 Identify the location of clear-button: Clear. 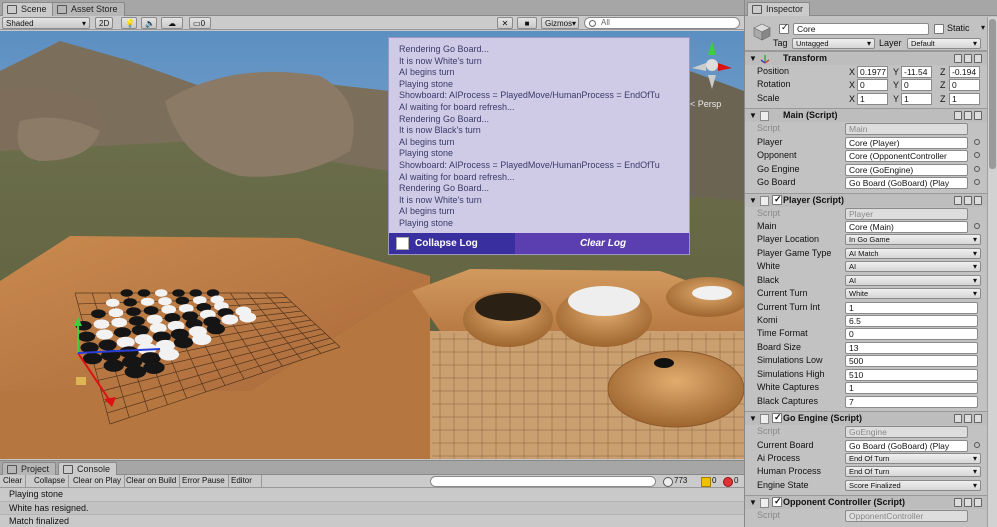
(13, 481).